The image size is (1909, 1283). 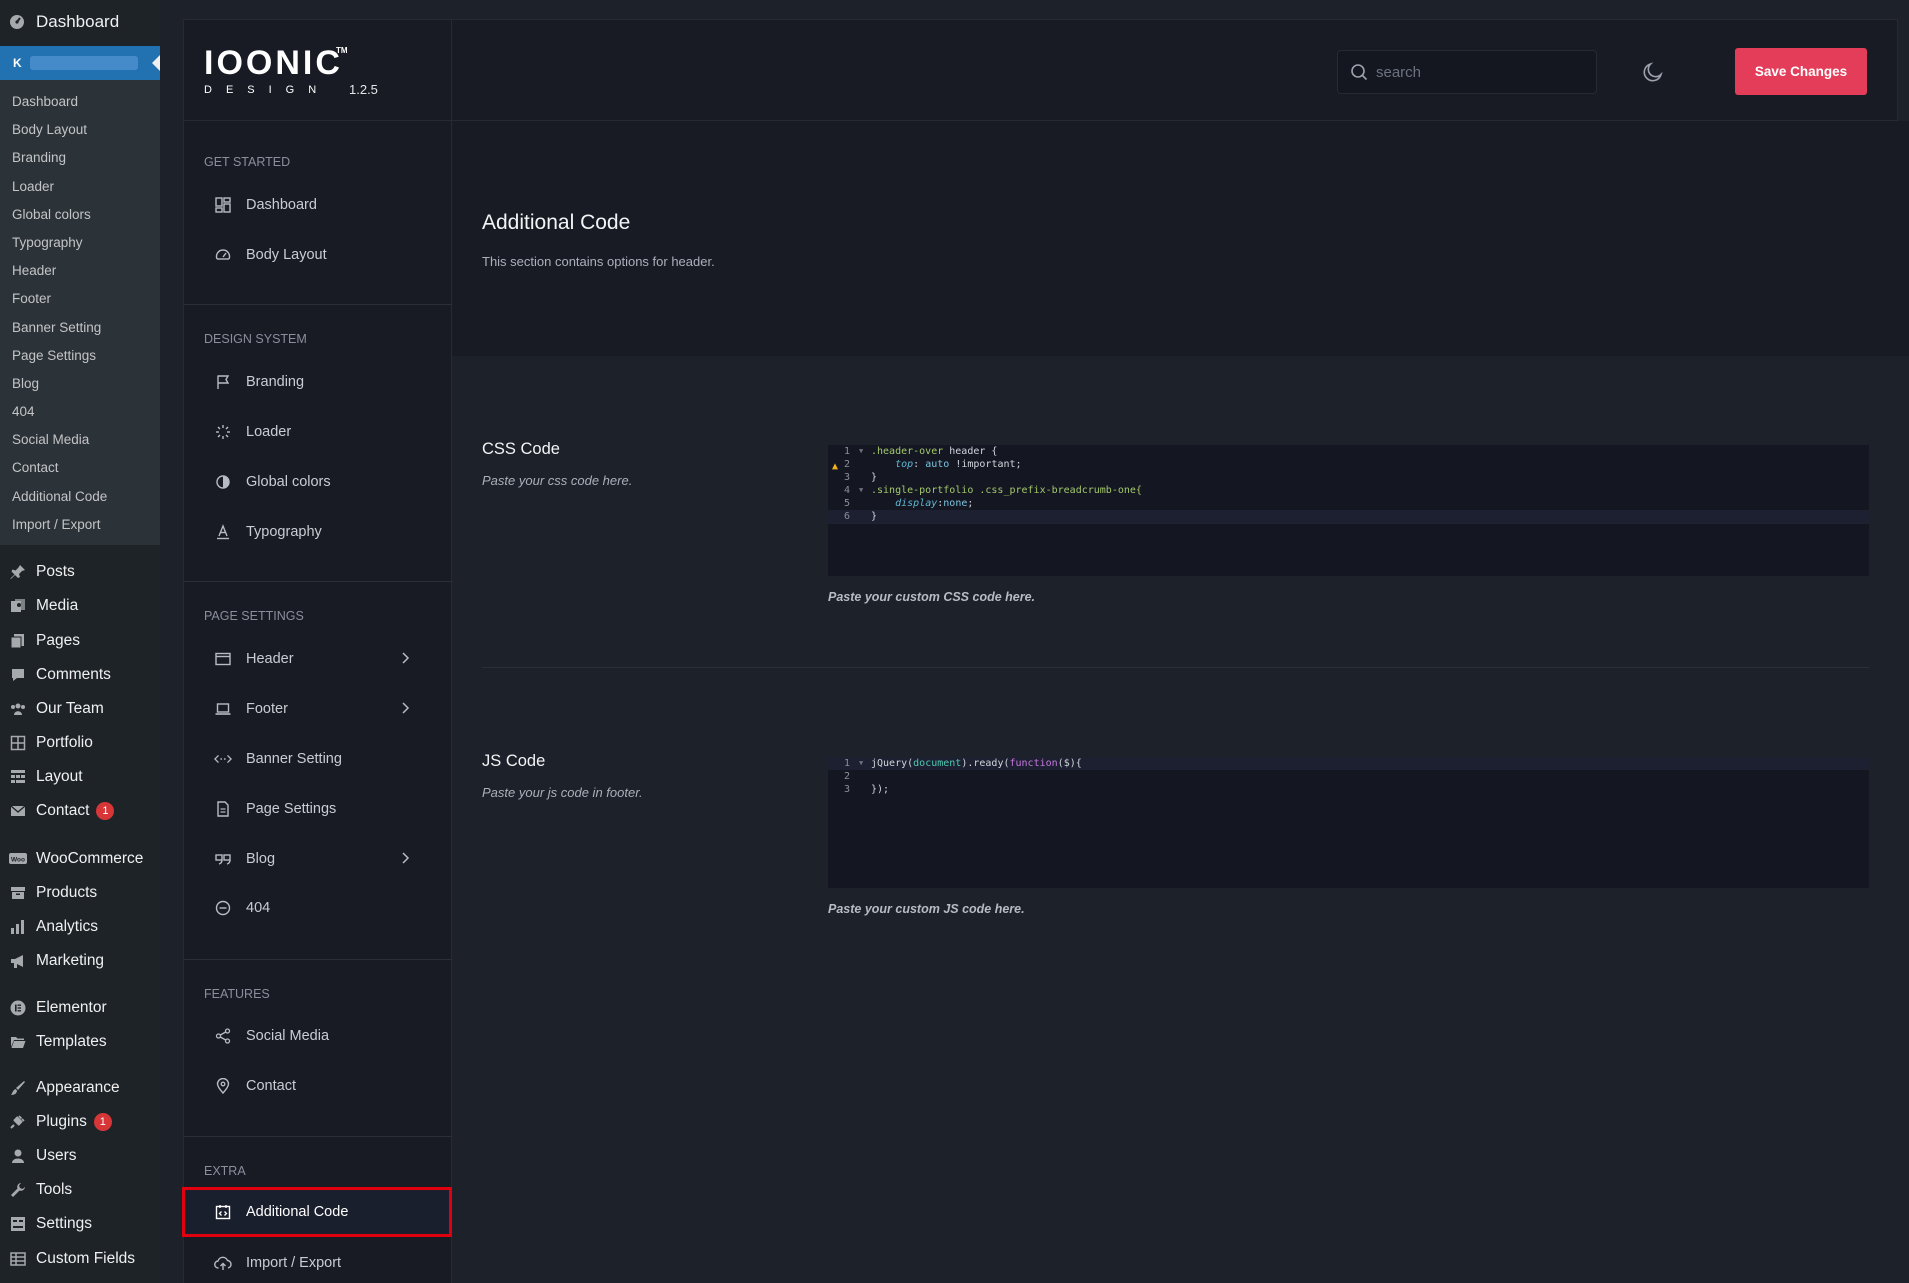 What do you see at coordinates (846, 503) in the screenshot?
I see `line-number: 5` at bounding box center [846, 503].